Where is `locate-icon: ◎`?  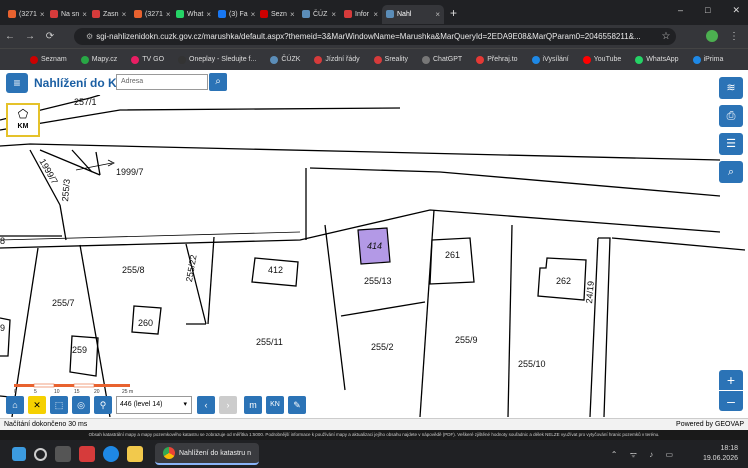
locate-icon: ◎ is located at coordinates (81, 405).